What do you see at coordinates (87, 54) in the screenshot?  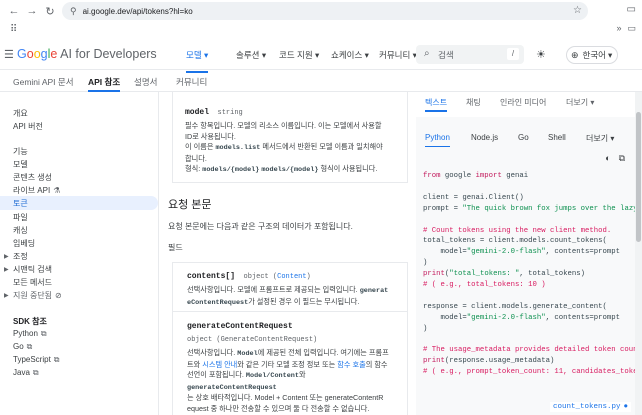 I see `site-logo: Google AI for Developers` at bounding box center [87, 54].